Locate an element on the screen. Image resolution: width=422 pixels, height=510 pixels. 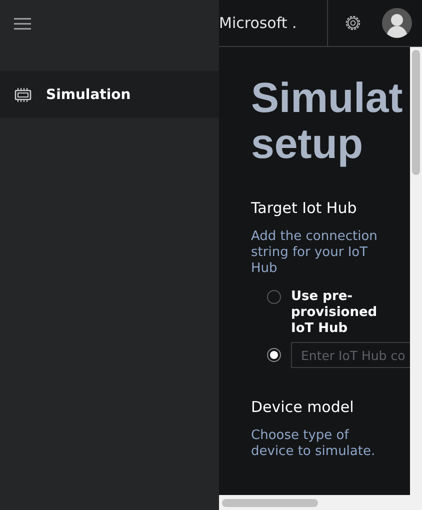
section-heading: Target Iot Hub is located at coordinates (304, 208).